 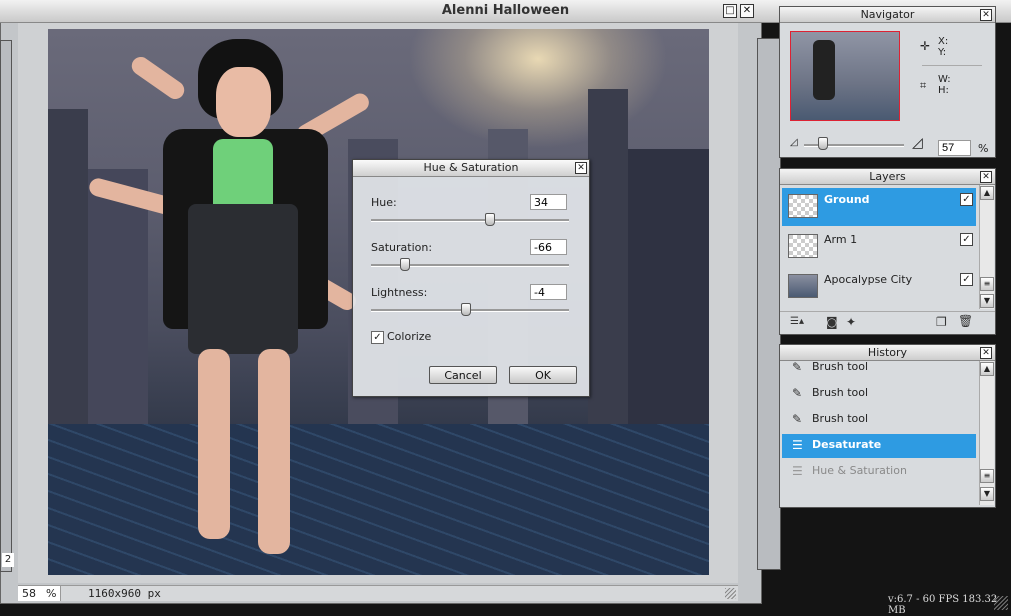 What do you see at coordinates (841, 239) in the screenshot?
I see `layer-name: Arm 1` at bounding box center [841, 239].